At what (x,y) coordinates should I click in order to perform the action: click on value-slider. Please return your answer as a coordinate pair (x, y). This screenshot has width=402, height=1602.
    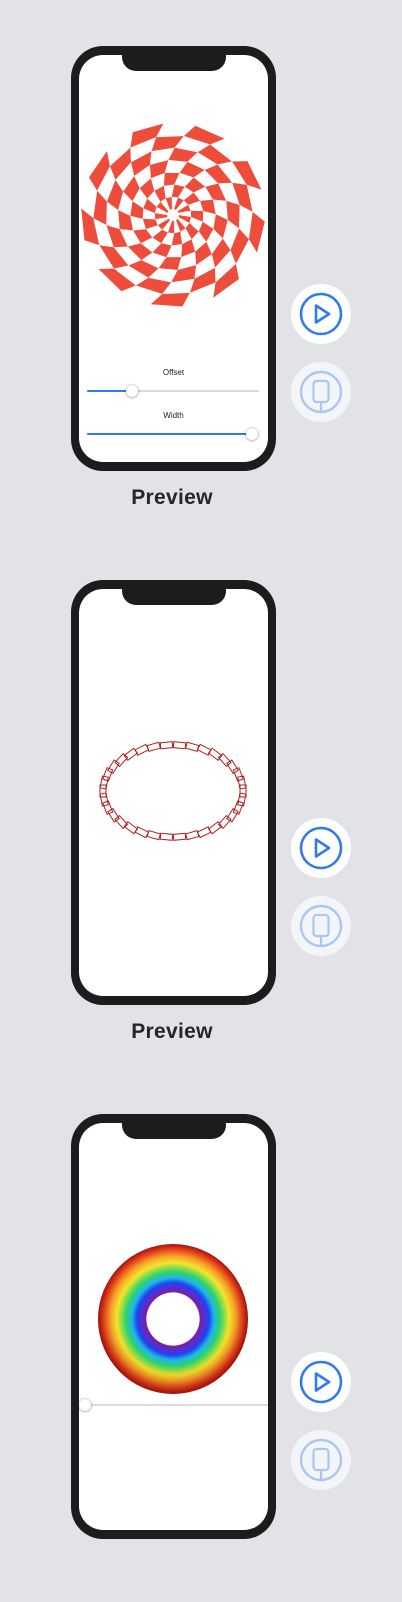
    Looking at the image, I should click on (173, 1405).